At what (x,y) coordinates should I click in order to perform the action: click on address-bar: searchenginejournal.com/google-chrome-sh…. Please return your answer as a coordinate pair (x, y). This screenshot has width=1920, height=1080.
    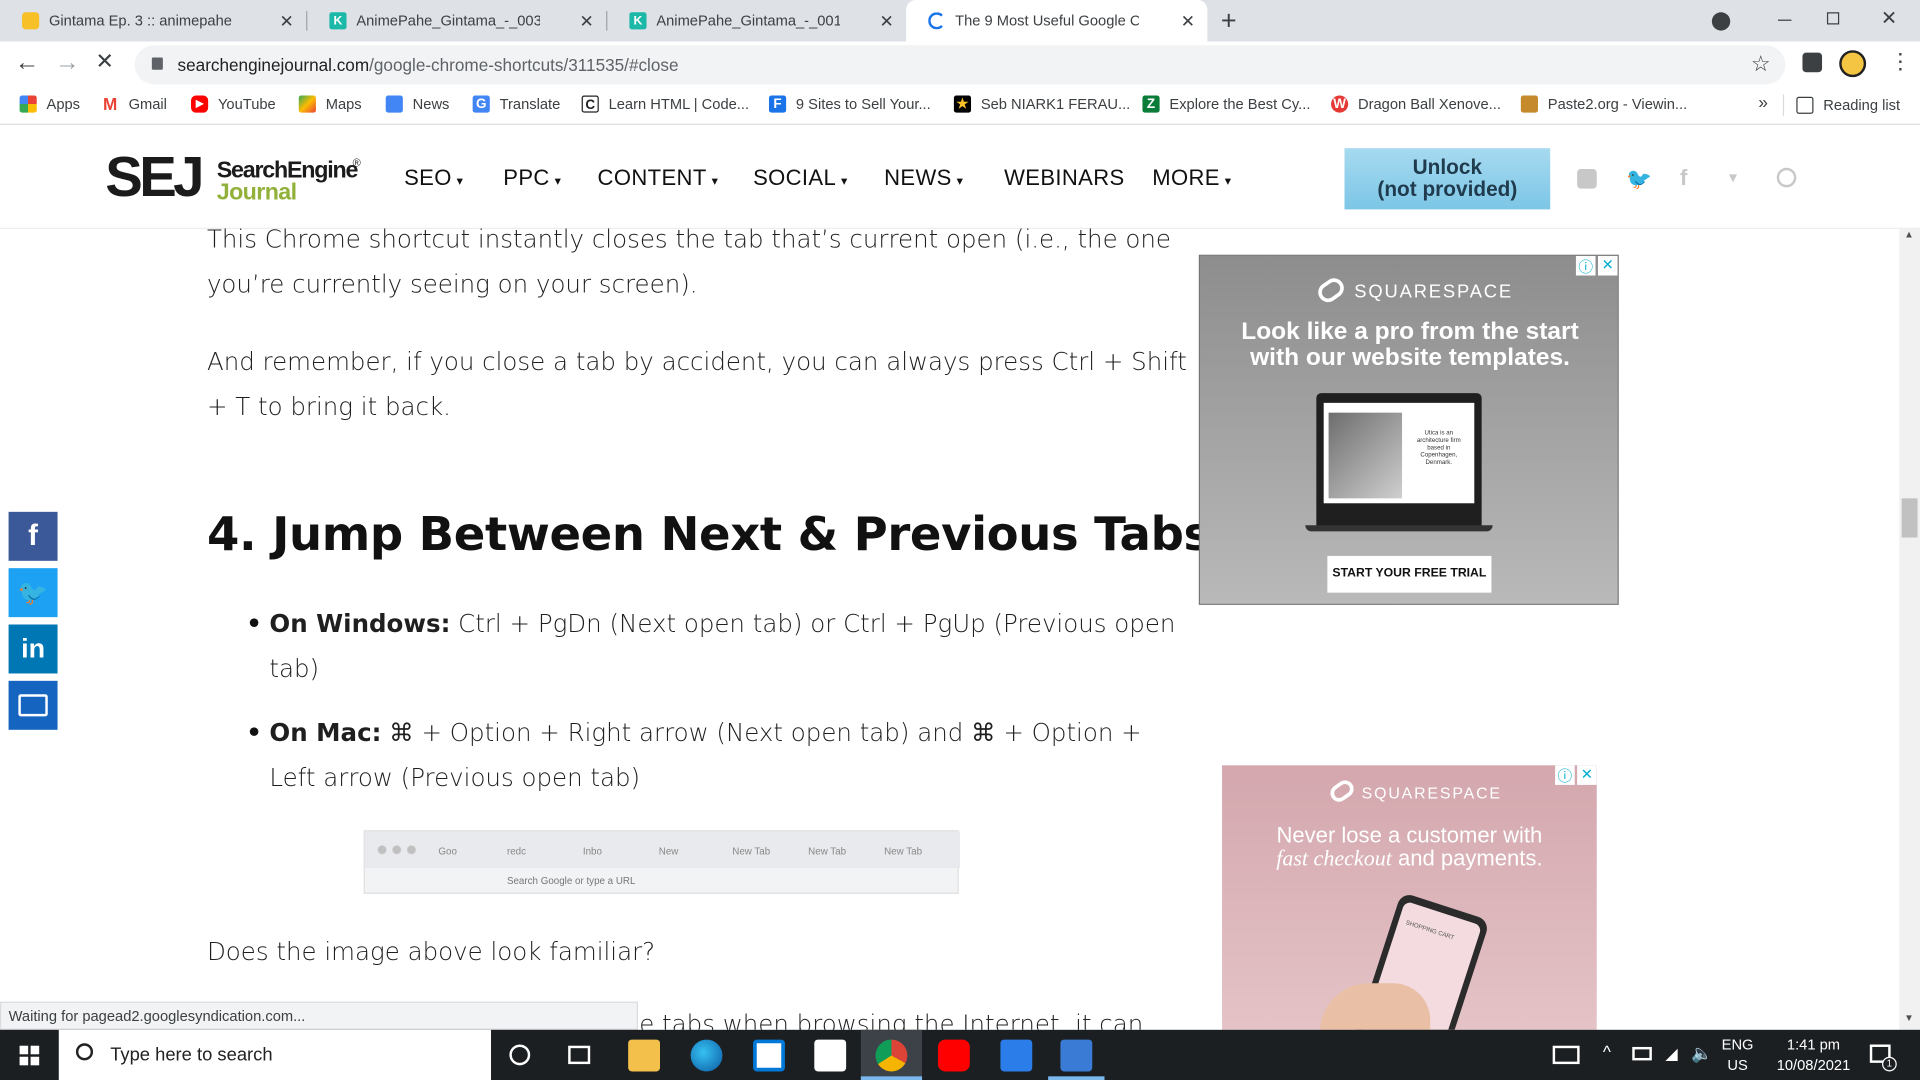
    Looking at the image, I should click on (960, 65).